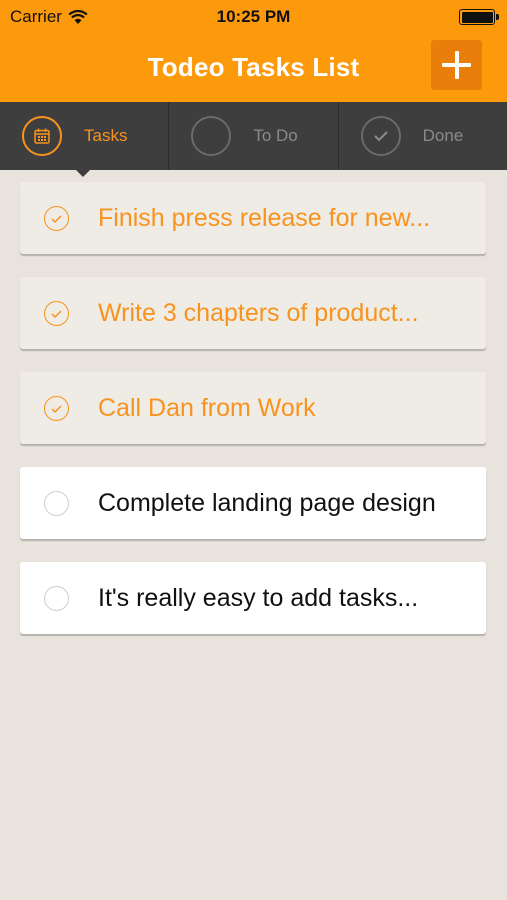 This screenshot has height=900, width=507. I want to click on task-text: Call Dan from Work, so click(207, 408).